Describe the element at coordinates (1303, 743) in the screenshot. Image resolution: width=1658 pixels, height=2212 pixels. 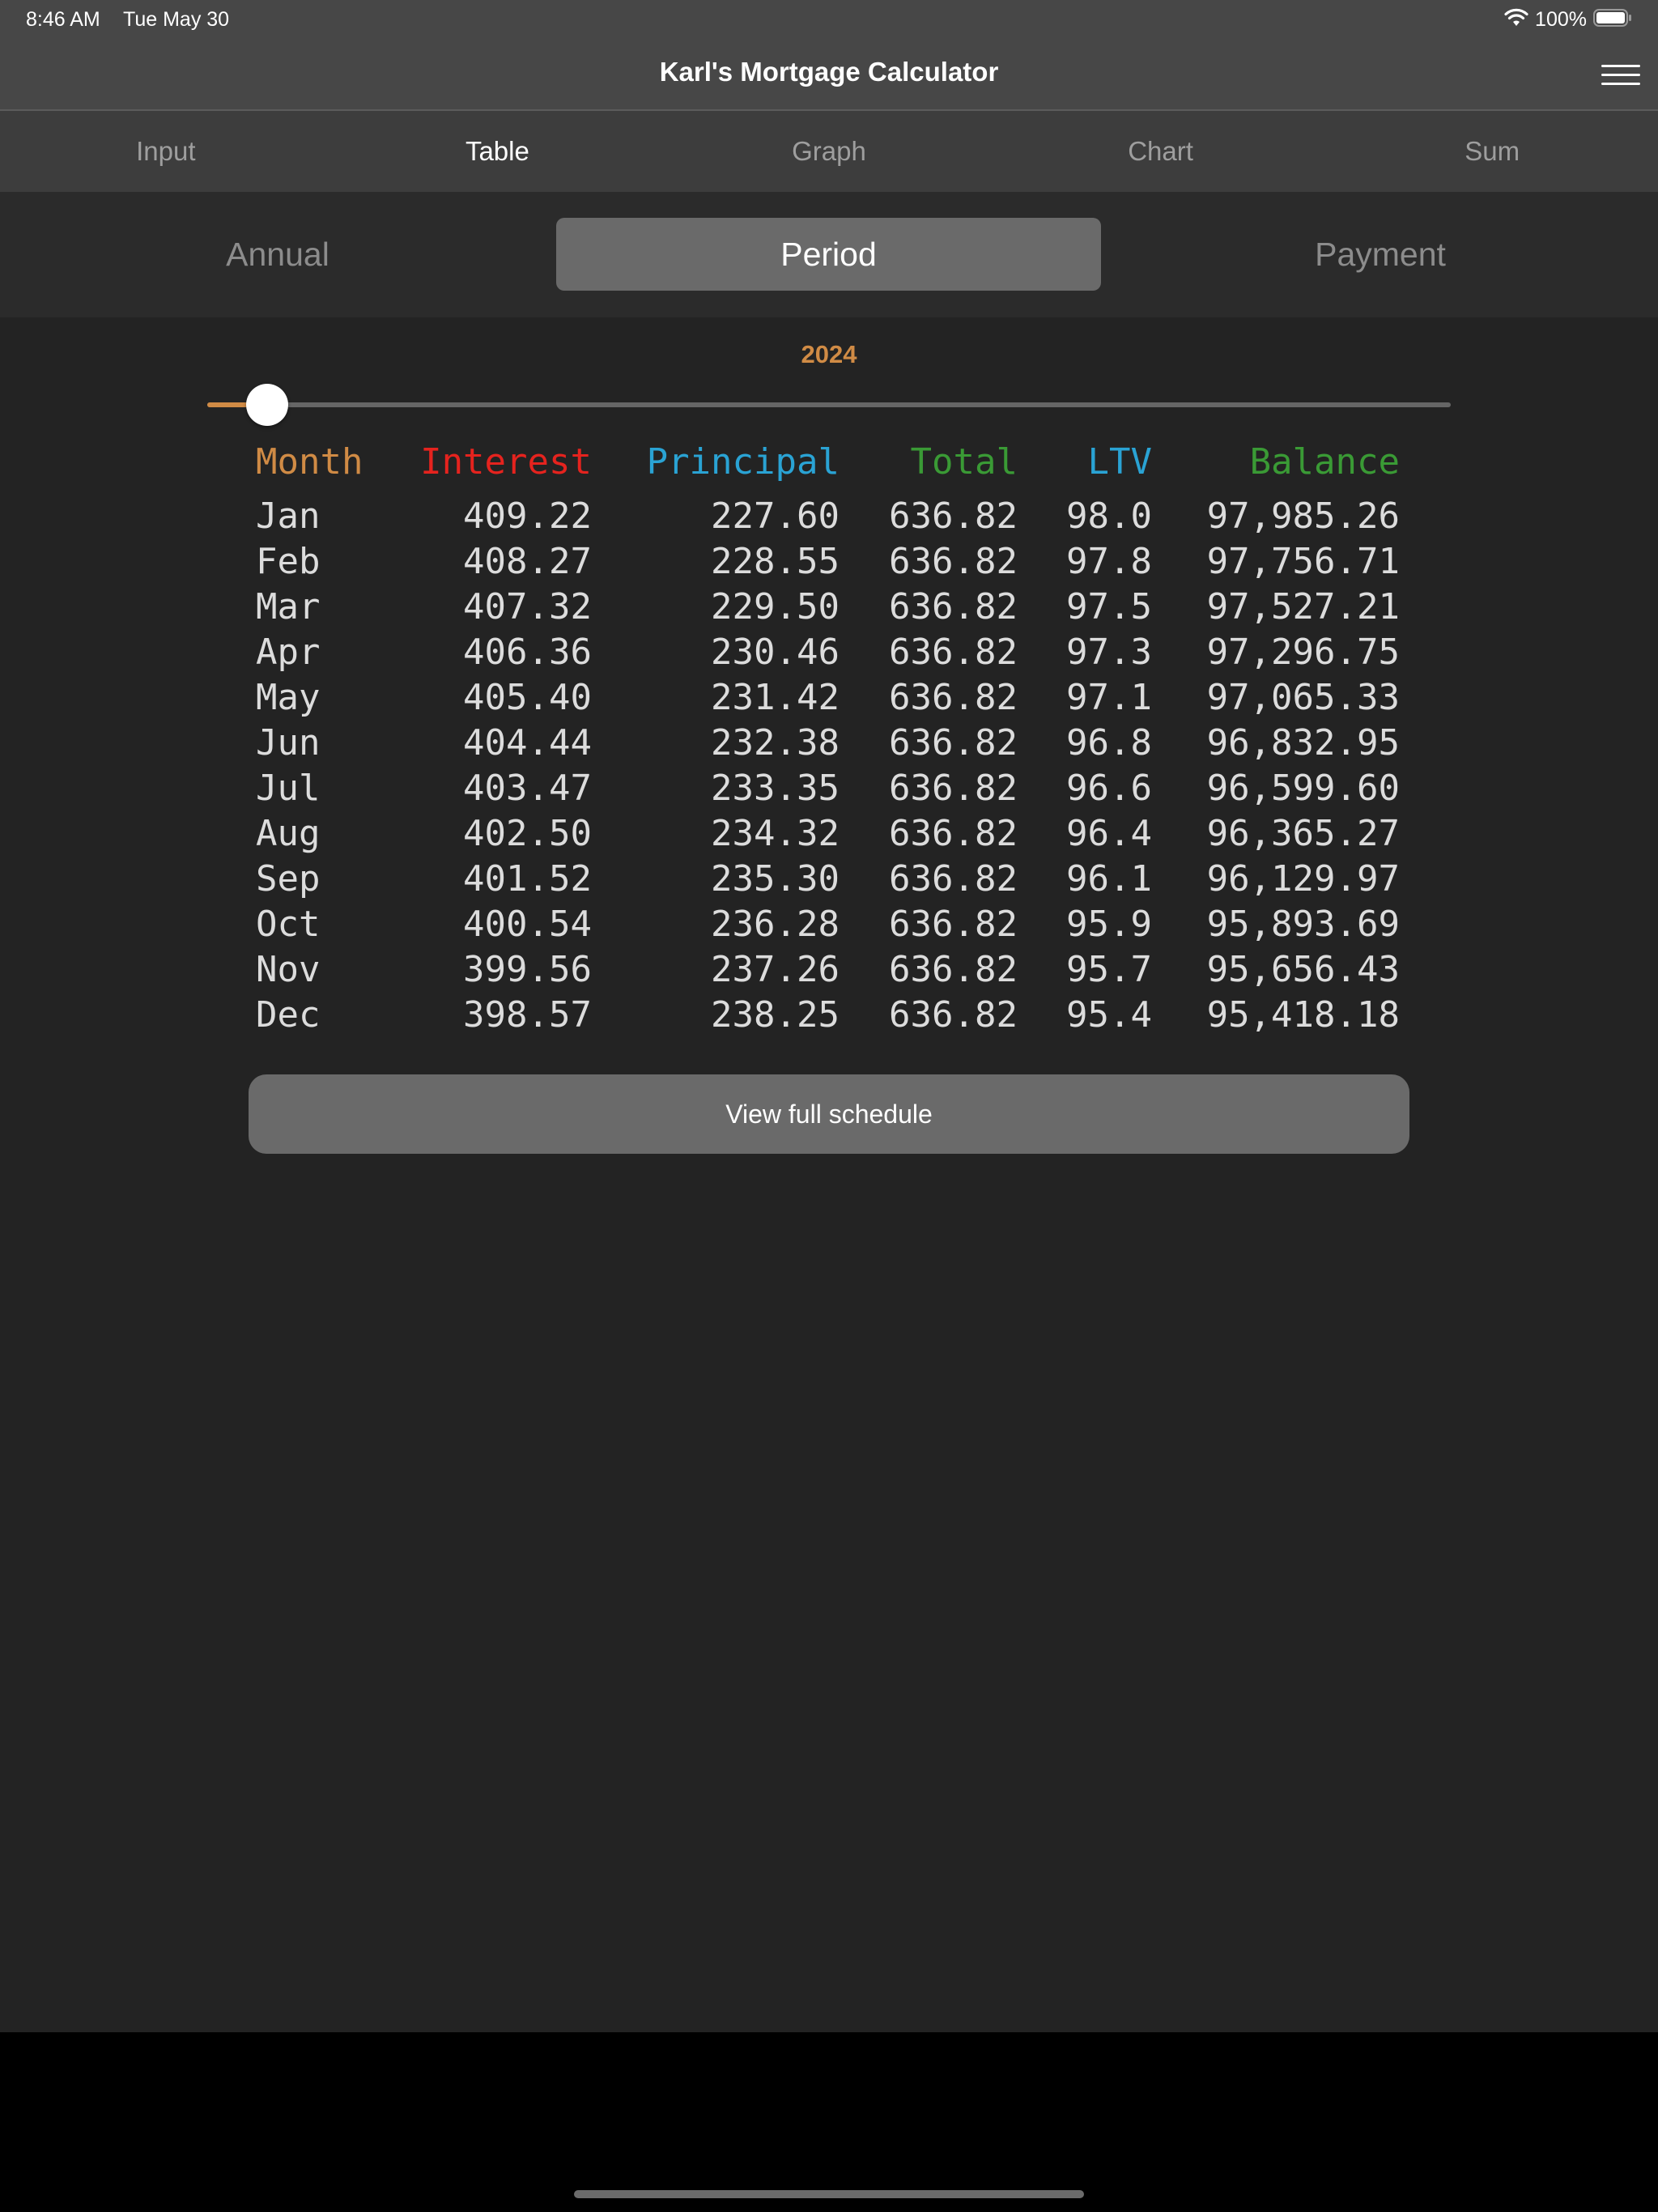
I see `cell-balance: 96,832.95` at that location.